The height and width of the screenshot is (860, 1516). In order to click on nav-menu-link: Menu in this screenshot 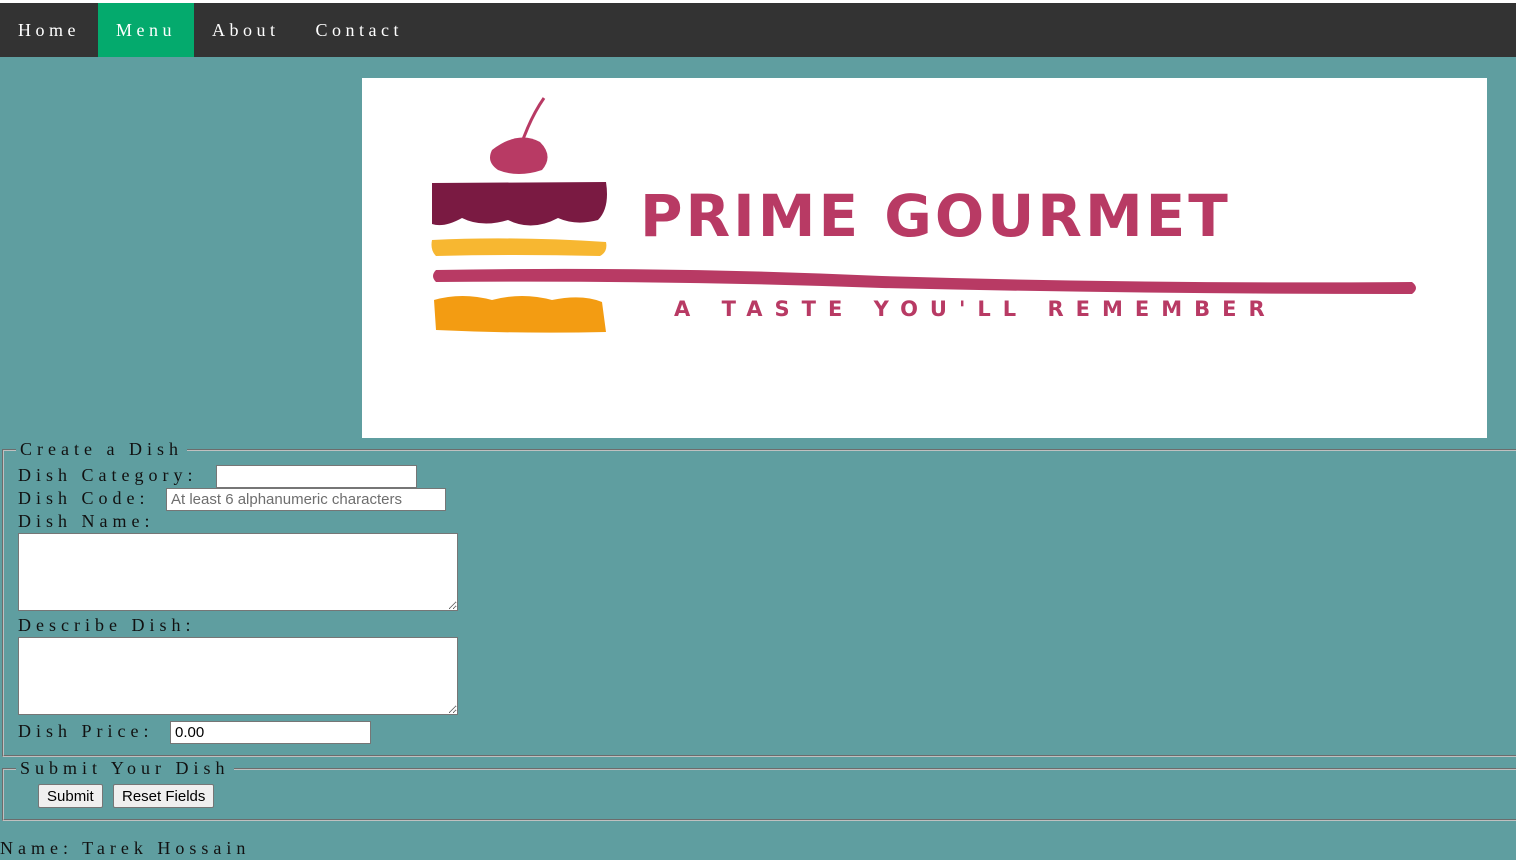, I will do `click(146, 30)`.